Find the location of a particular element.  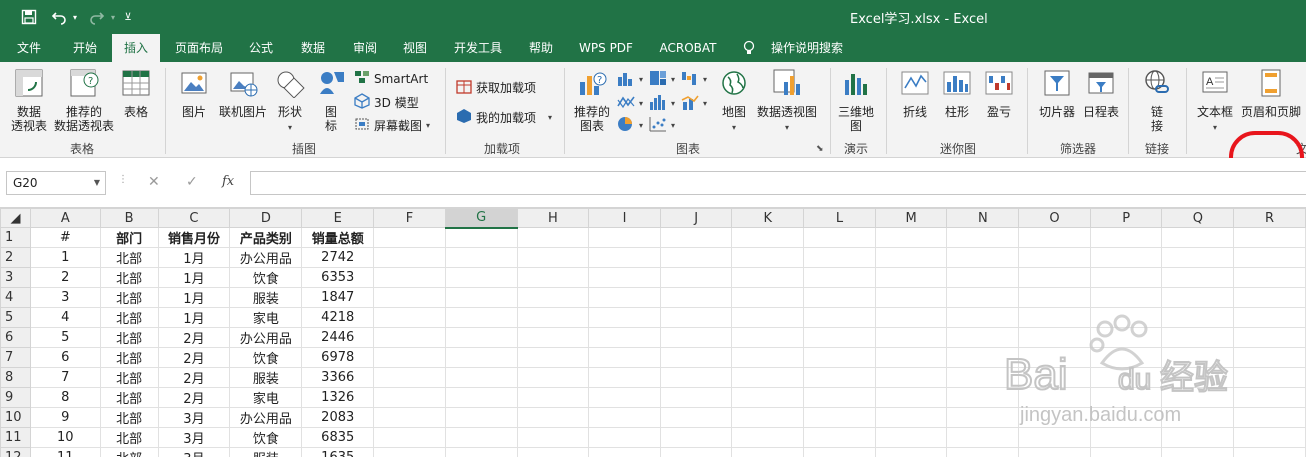

dialog-launcher-icon: ⬊ is located at coordinates (820, 149).